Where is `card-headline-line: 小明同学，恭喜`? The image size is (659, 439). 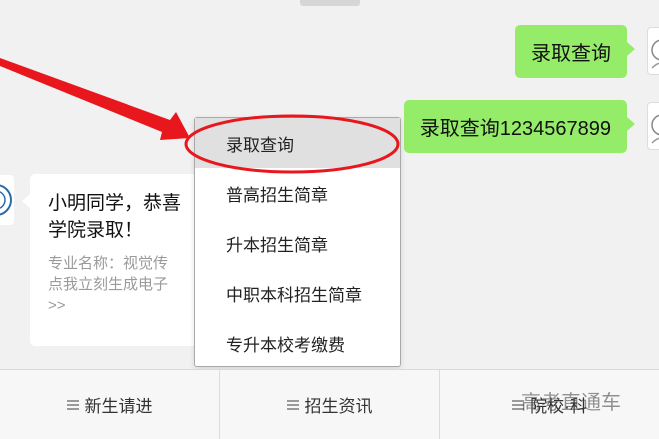 card-headline-line: 小明同学，恭喜 is located at coordinates (115, 203).